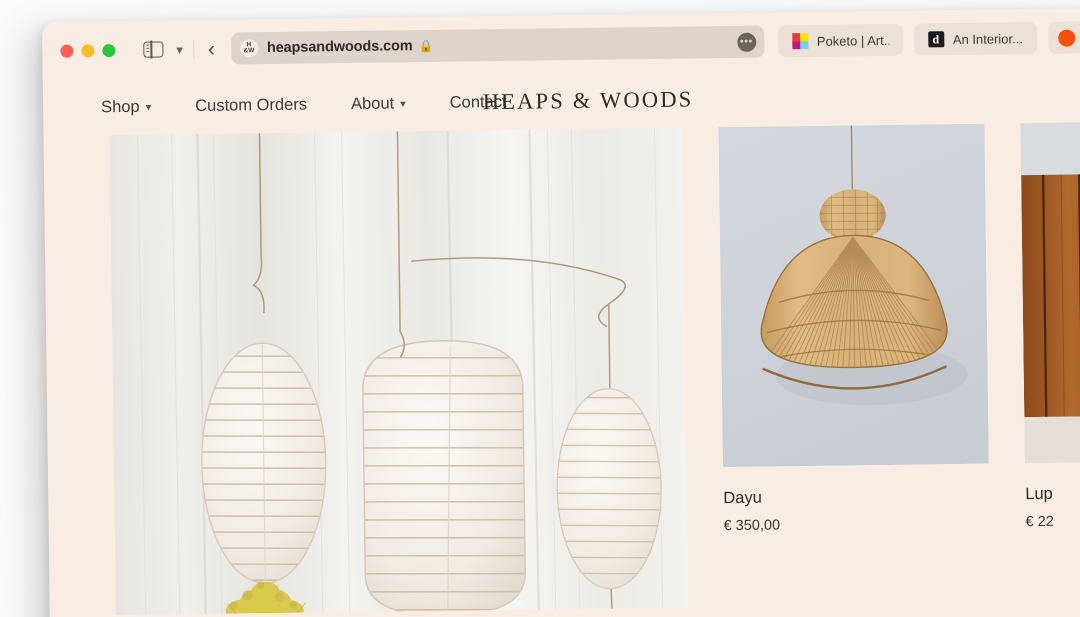  I want to click on minimize-window-button, so click(88, 50).